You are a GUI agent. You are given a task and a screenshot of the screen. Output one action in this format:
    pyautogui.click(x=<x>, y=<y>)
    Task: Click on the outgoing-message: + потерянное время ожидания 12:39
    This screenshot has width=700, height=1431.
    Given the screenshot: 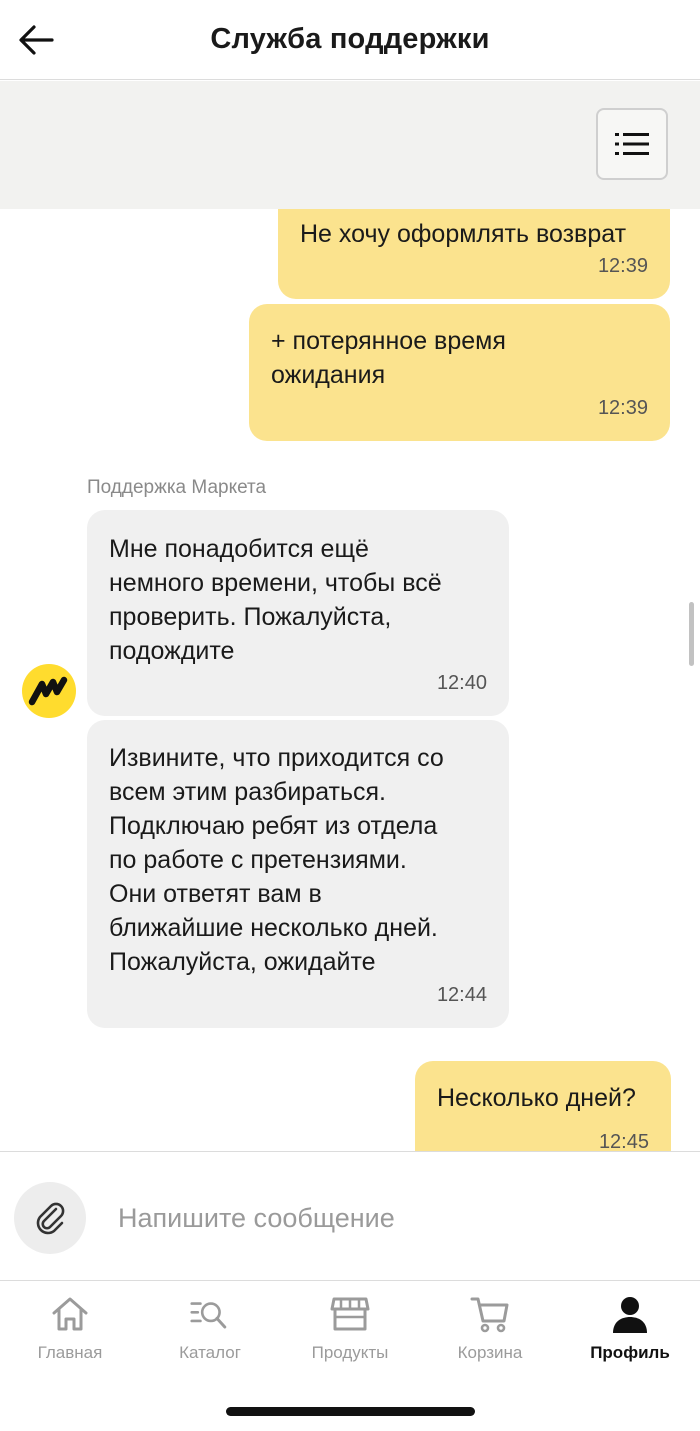 What is the action you would take?
    pyautogui.click(x=459, y=372)
    